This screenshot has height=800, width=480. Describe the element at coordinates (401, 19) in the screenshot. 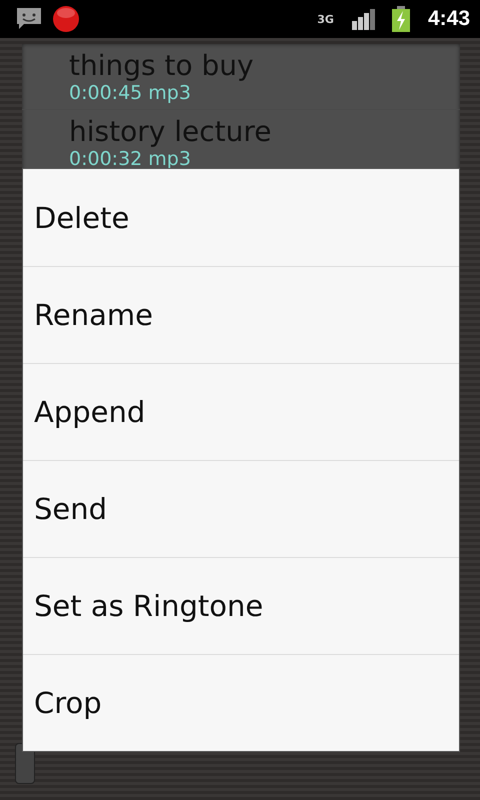

I see `battery-charging-icon` at that location.